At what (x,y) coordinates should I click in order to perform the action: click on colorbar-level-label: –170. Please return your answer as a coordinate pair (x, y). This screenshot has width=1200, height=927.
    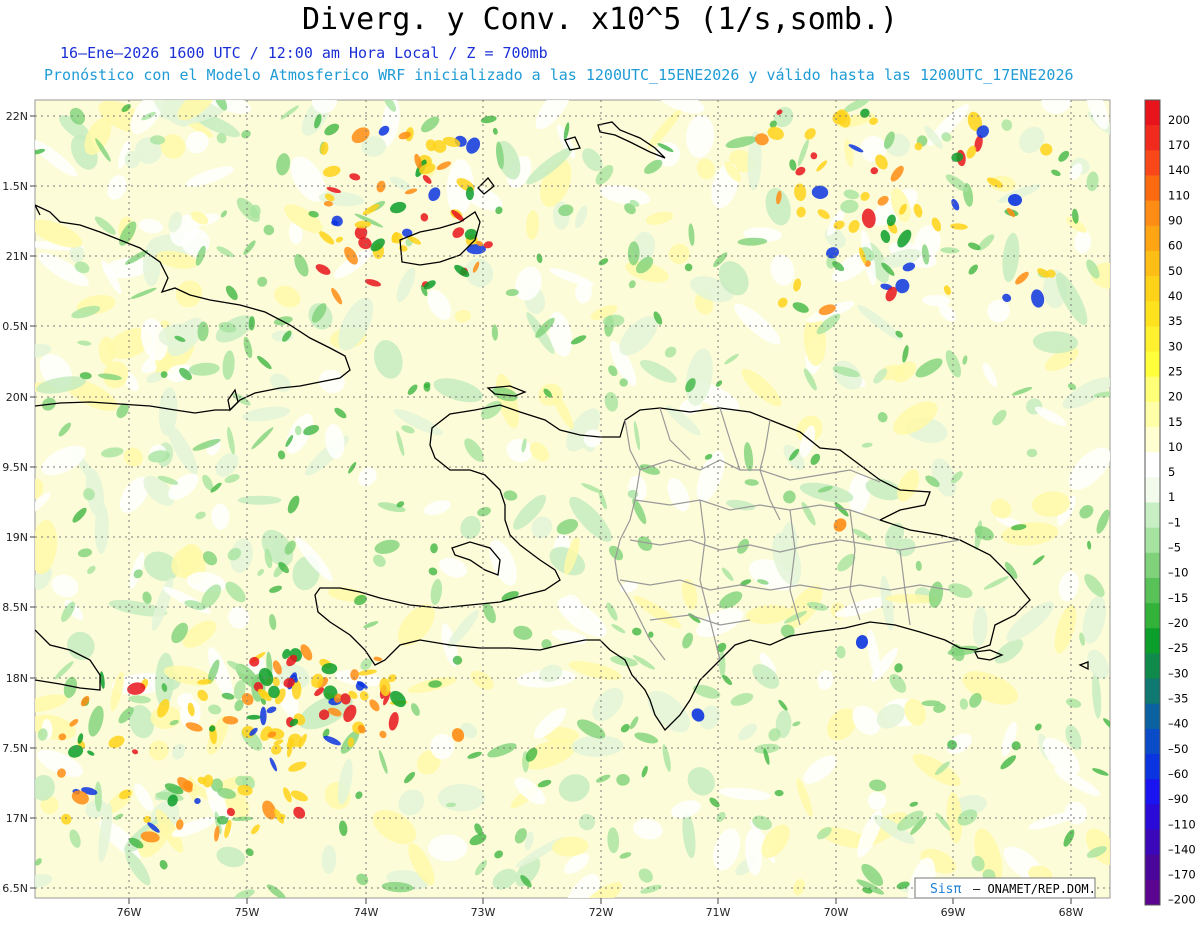
    Looking at the image, I should click on (1182, 875).